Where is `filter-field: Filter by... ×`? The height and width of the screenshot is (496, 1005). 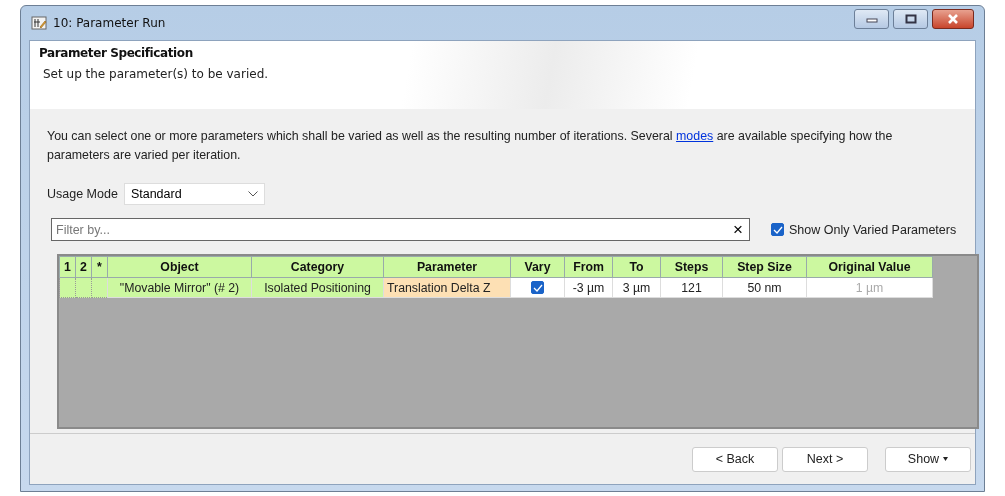
filter-field: Filter by... × is located at coordinates (400, 229).